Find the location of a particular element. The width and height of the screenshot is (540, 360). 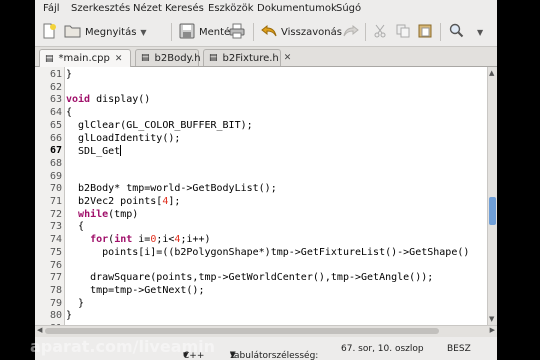

menu-view: Nézet is located at coordinates (147, 8).